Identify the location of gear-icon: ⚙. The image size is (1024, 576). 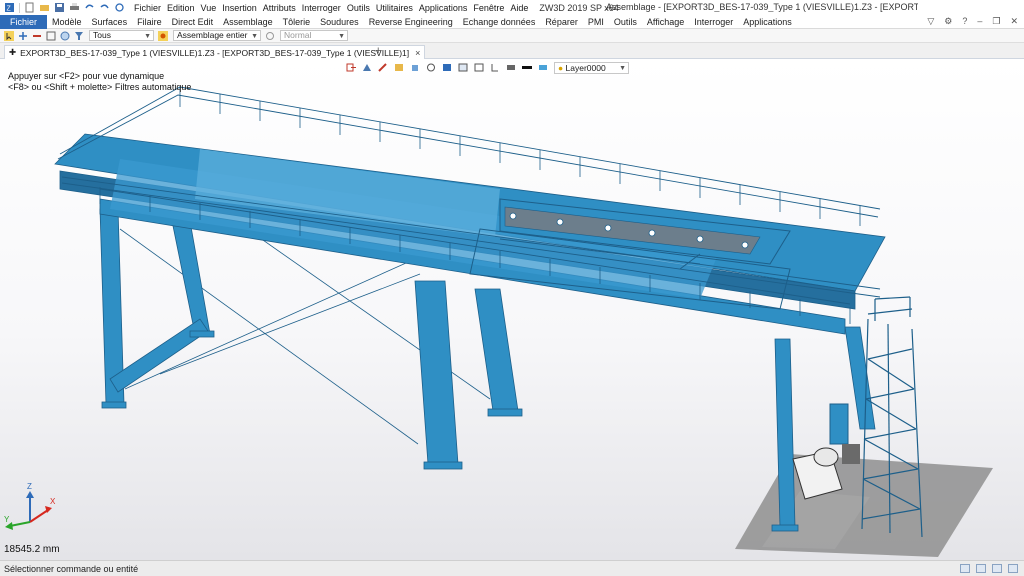
(948, 21).